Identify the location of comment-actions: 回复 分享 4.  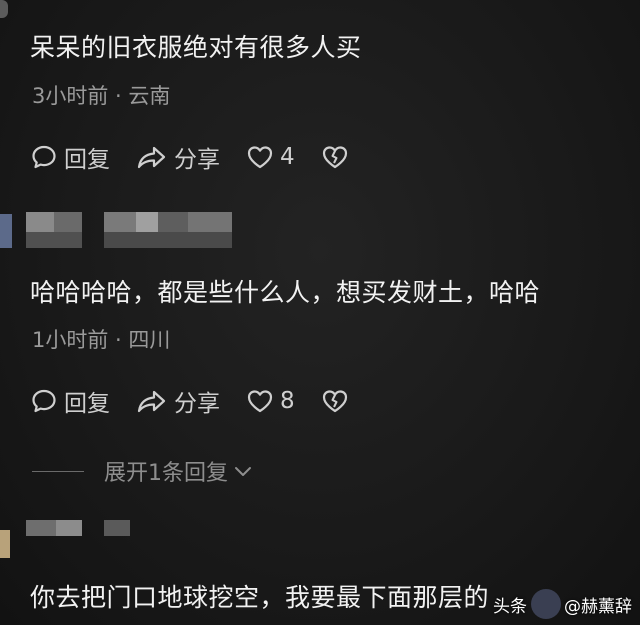
(202, 157).